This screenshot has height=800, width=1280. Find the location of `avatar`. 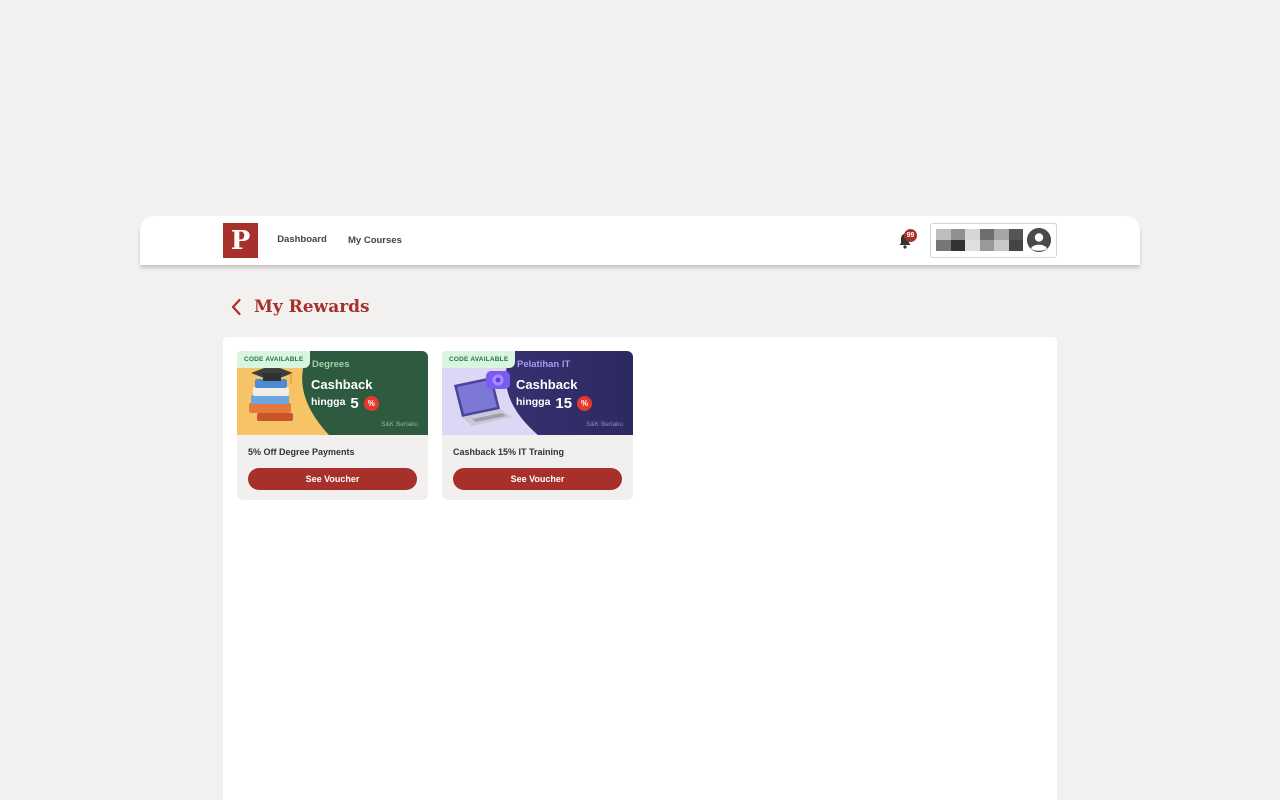

avatar is located at coordinates (1039, 240).